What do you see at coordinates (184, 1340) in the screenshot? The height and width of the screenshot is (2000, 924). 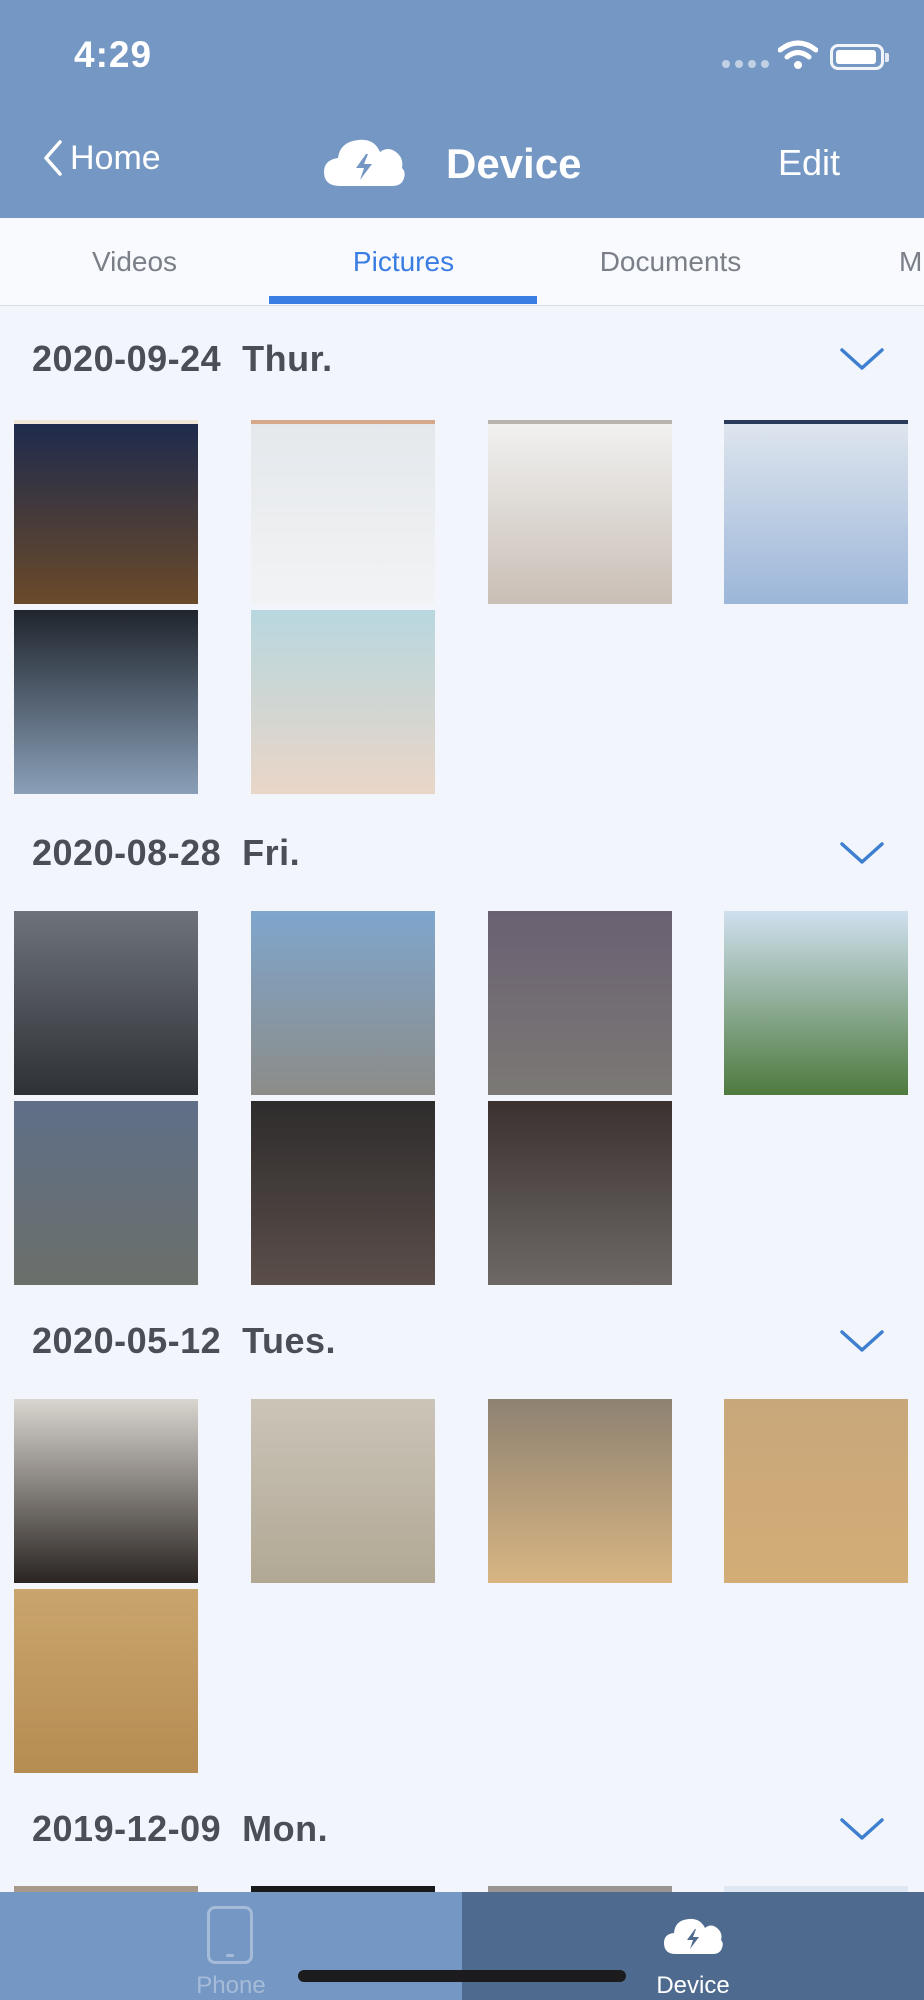 I see `section-date: 2020-05-12 Tues.` at bounding box center [184, 1340].